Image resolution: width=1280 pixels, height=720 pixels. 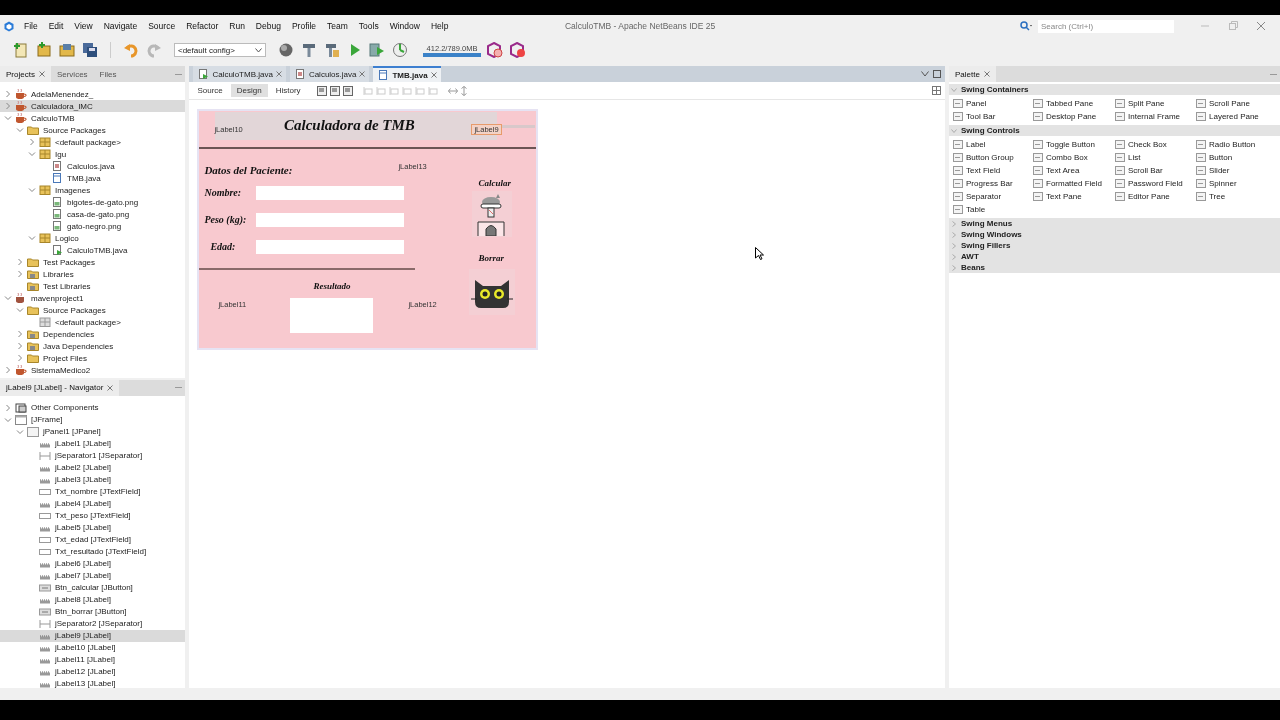 What do you see at coordinates (1074, 170) in the screenshot?
I see `palette-item: Text Area` at bounding box center [1074, 170].